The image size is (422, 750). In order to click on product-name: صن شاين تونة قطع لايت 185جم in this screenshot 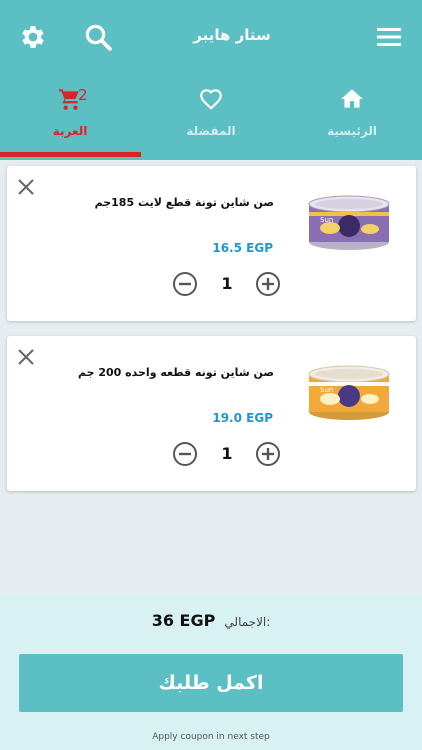, I will do `click(184, 202)`.